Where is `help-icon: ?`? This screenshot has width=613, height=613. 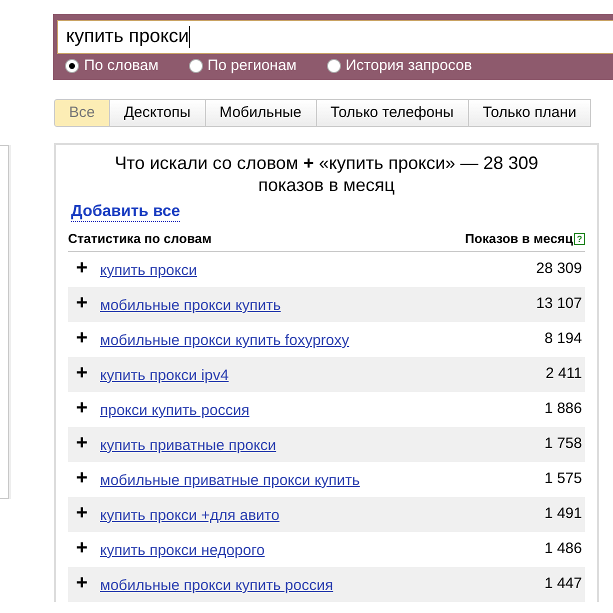 help-icon: ? is located at coordinates (579, 238).